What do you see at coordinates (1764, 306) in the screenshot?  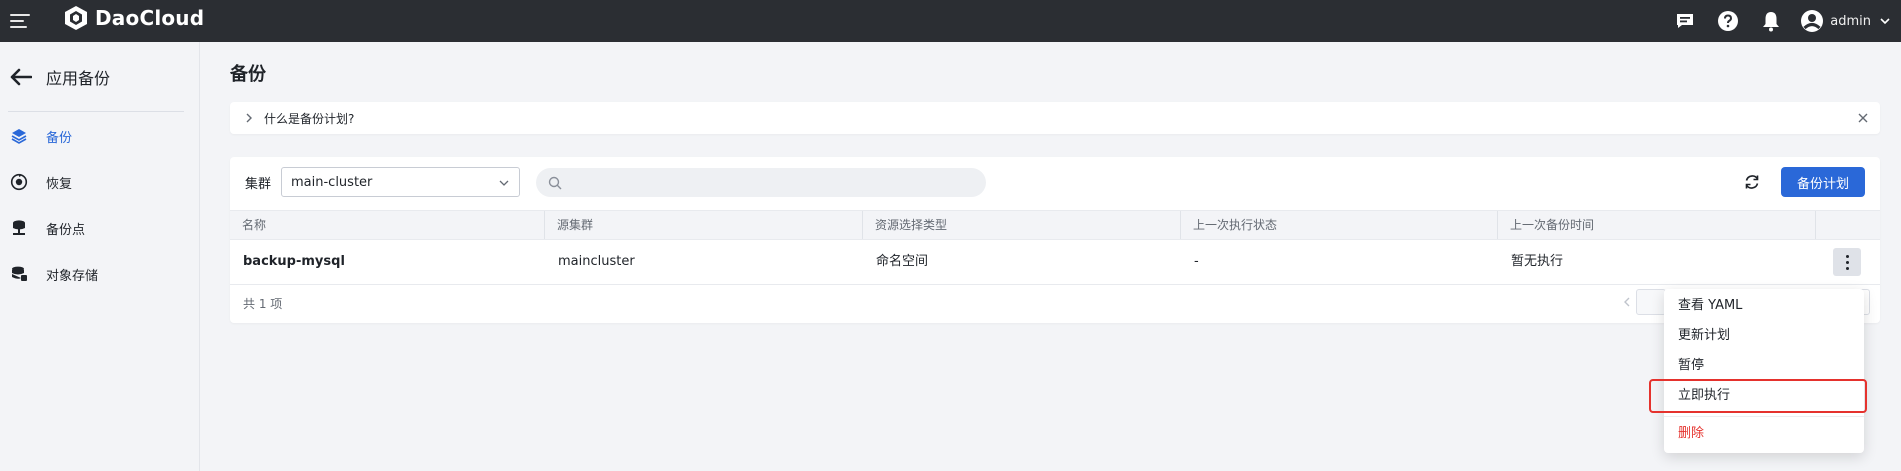 I see `menu-item-view-yaml: 查看 YAML` at bounding box center [1764, 306].